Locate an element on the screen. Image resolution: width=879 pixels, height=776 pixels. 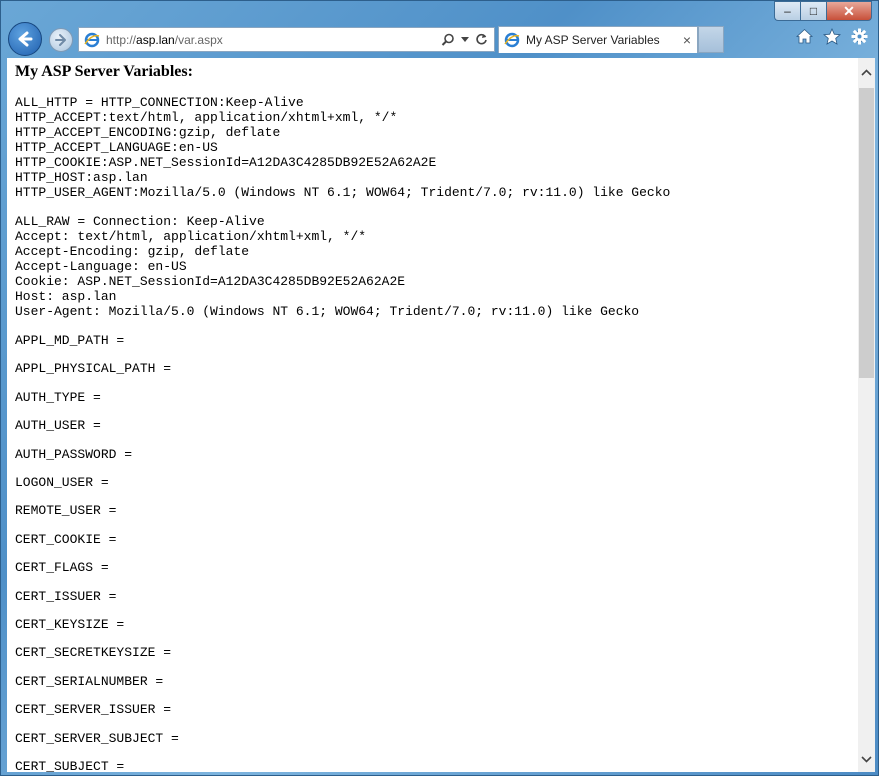
variable-line: CERT_SERVER_SUBJECT = is located at coordinates (97, 738).